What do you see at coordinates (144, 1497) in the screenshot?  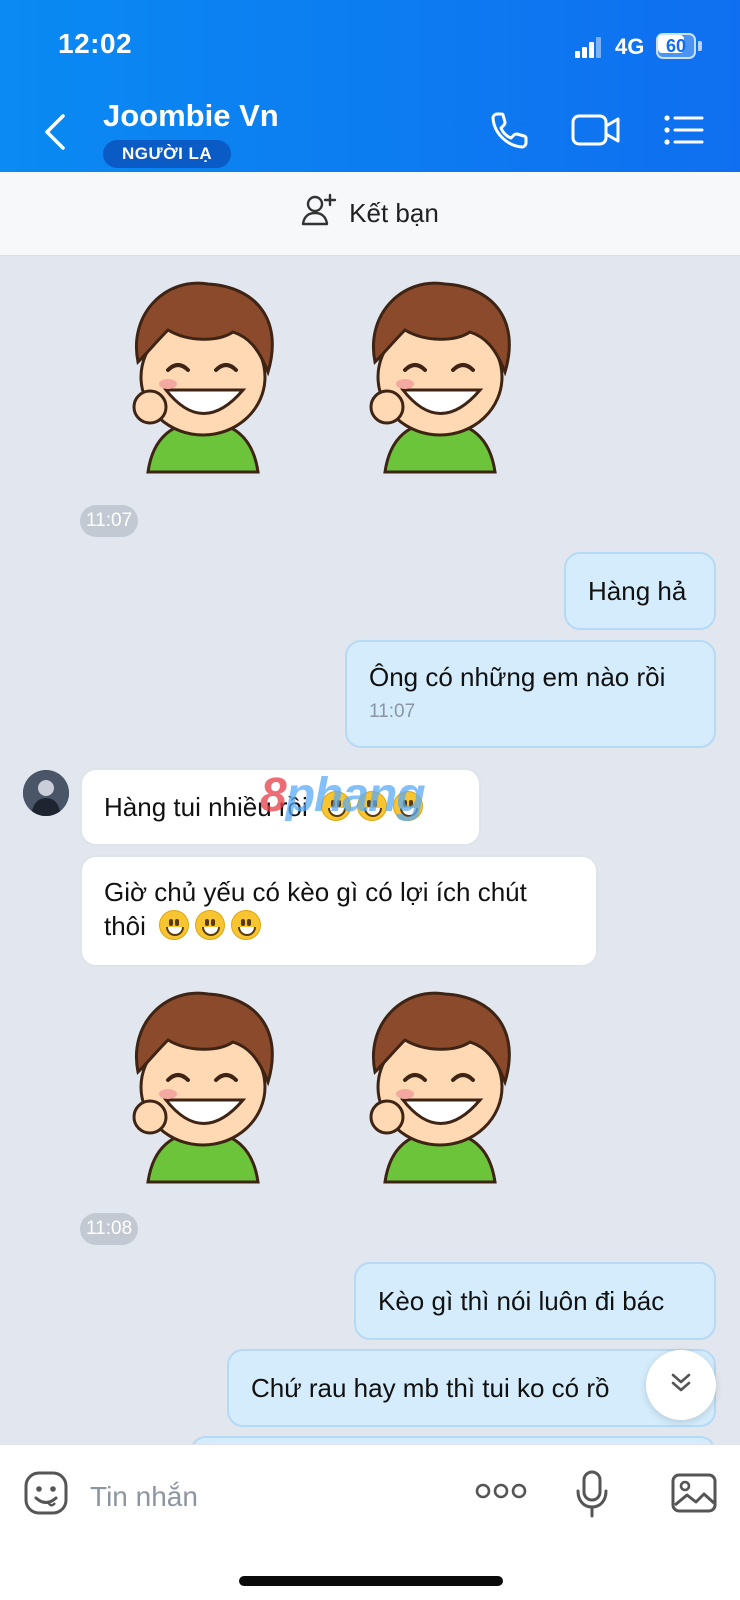 I see `message-input: Tin nhắn` at bounding box center [144, 1497].